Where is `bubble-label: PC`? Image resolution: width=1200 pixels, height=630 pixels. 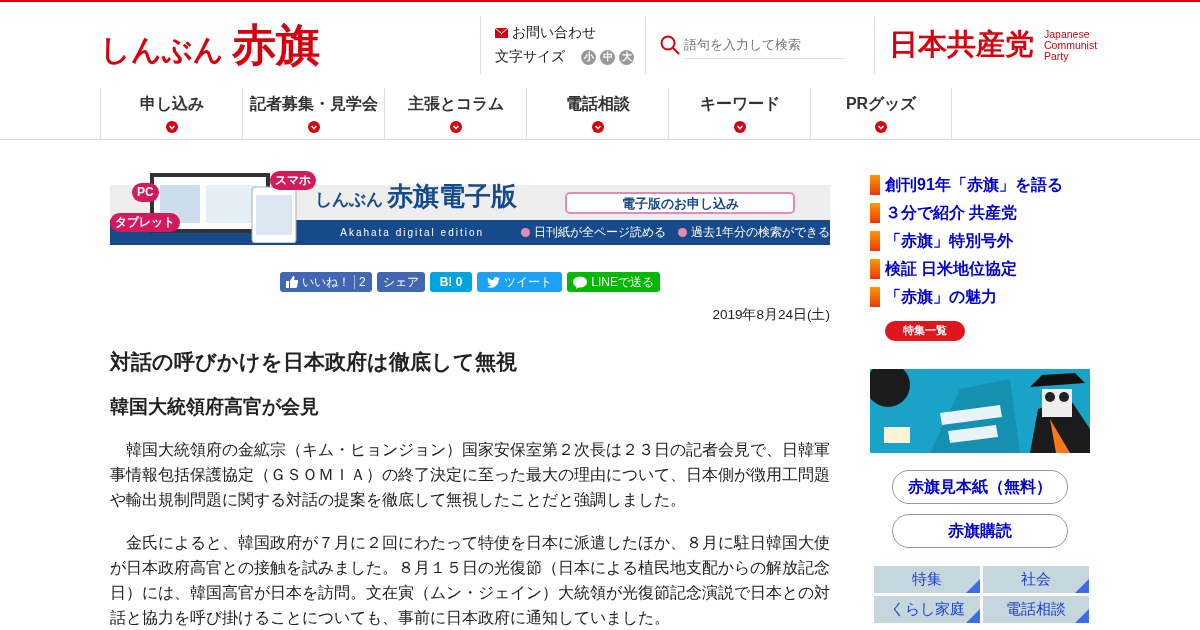
bubble-label: PC is located at coordinates (145, 192).